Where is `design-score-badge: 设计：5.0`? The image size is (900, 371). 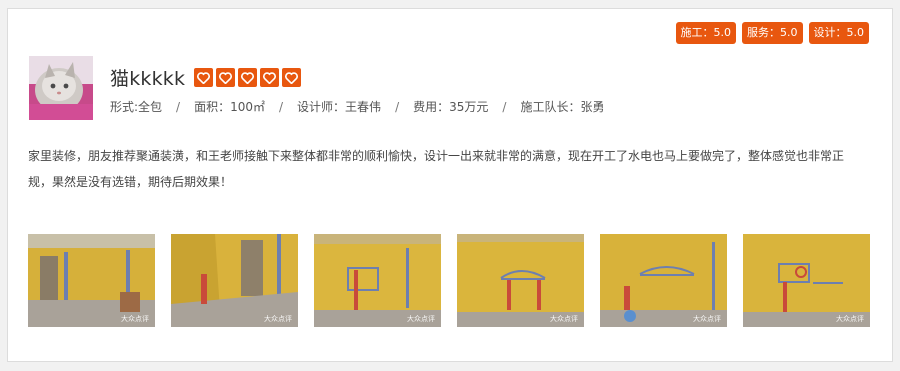 design-score-badge: 设计：5.0 is located at coordinates (838, 33).